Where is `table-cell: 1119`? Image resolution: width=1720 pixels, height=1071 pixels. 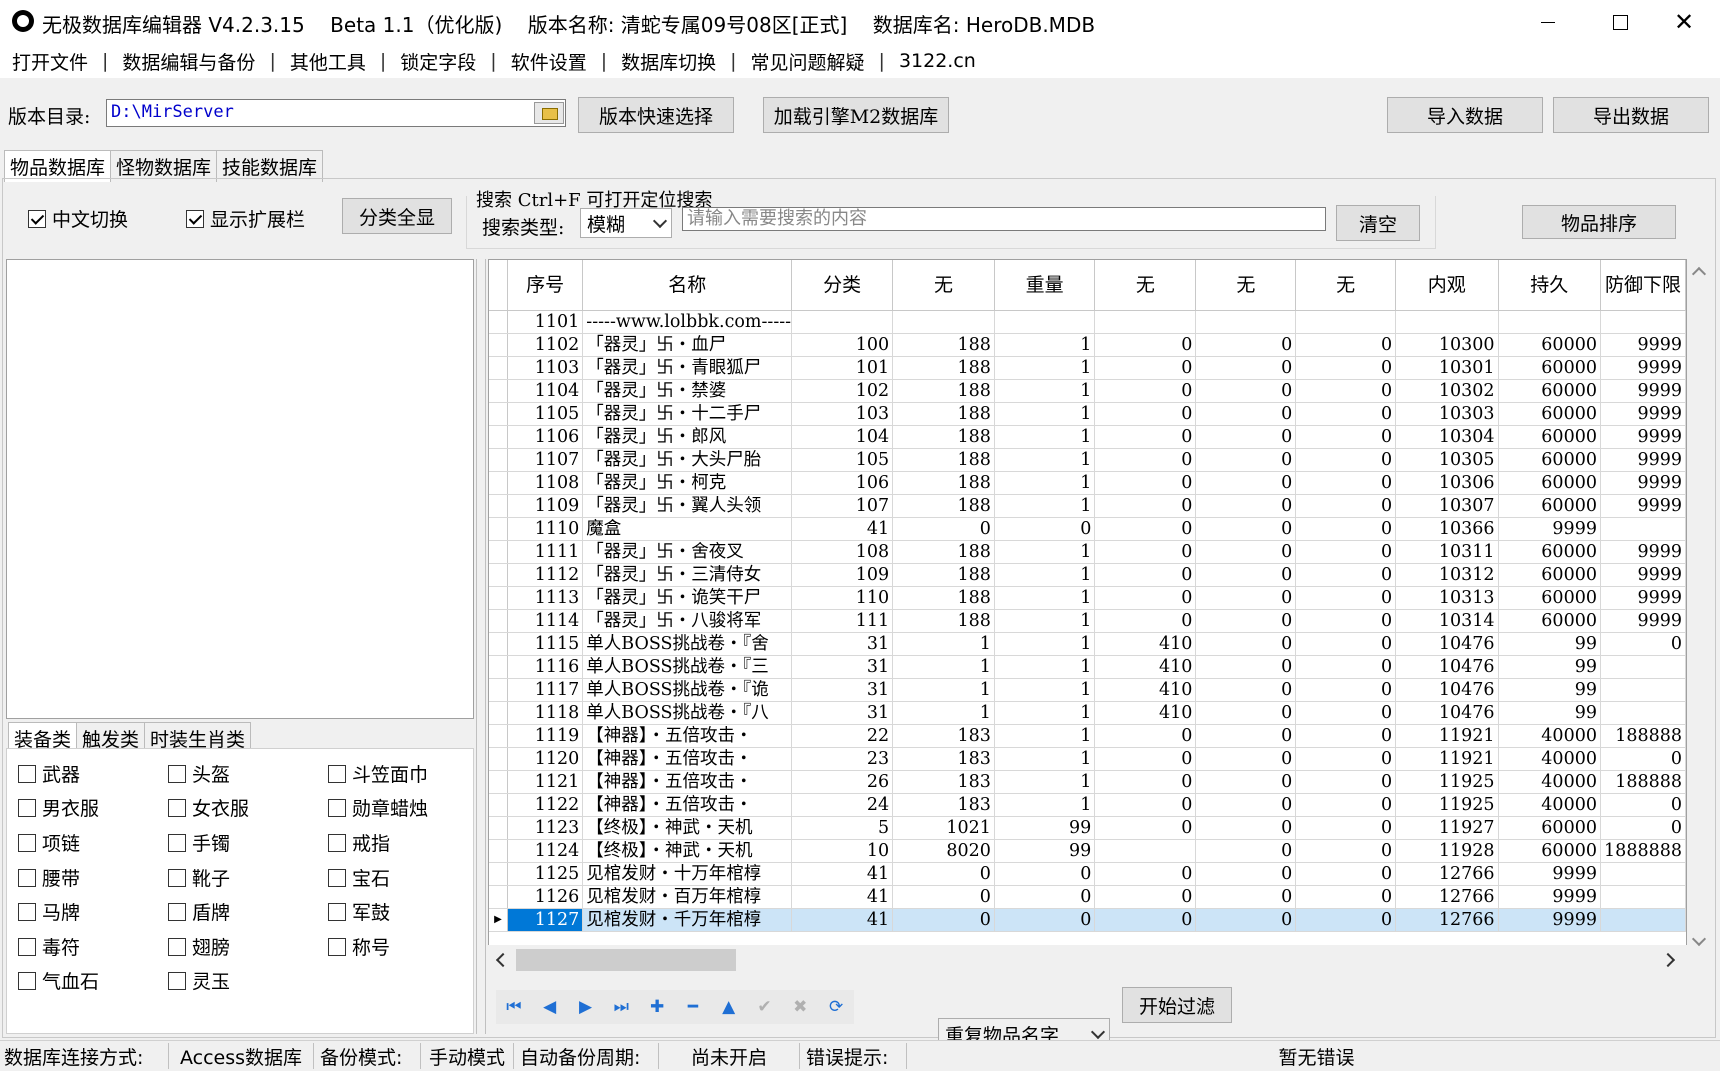
table-cell: 1119 is located at coordinates (545, 736).